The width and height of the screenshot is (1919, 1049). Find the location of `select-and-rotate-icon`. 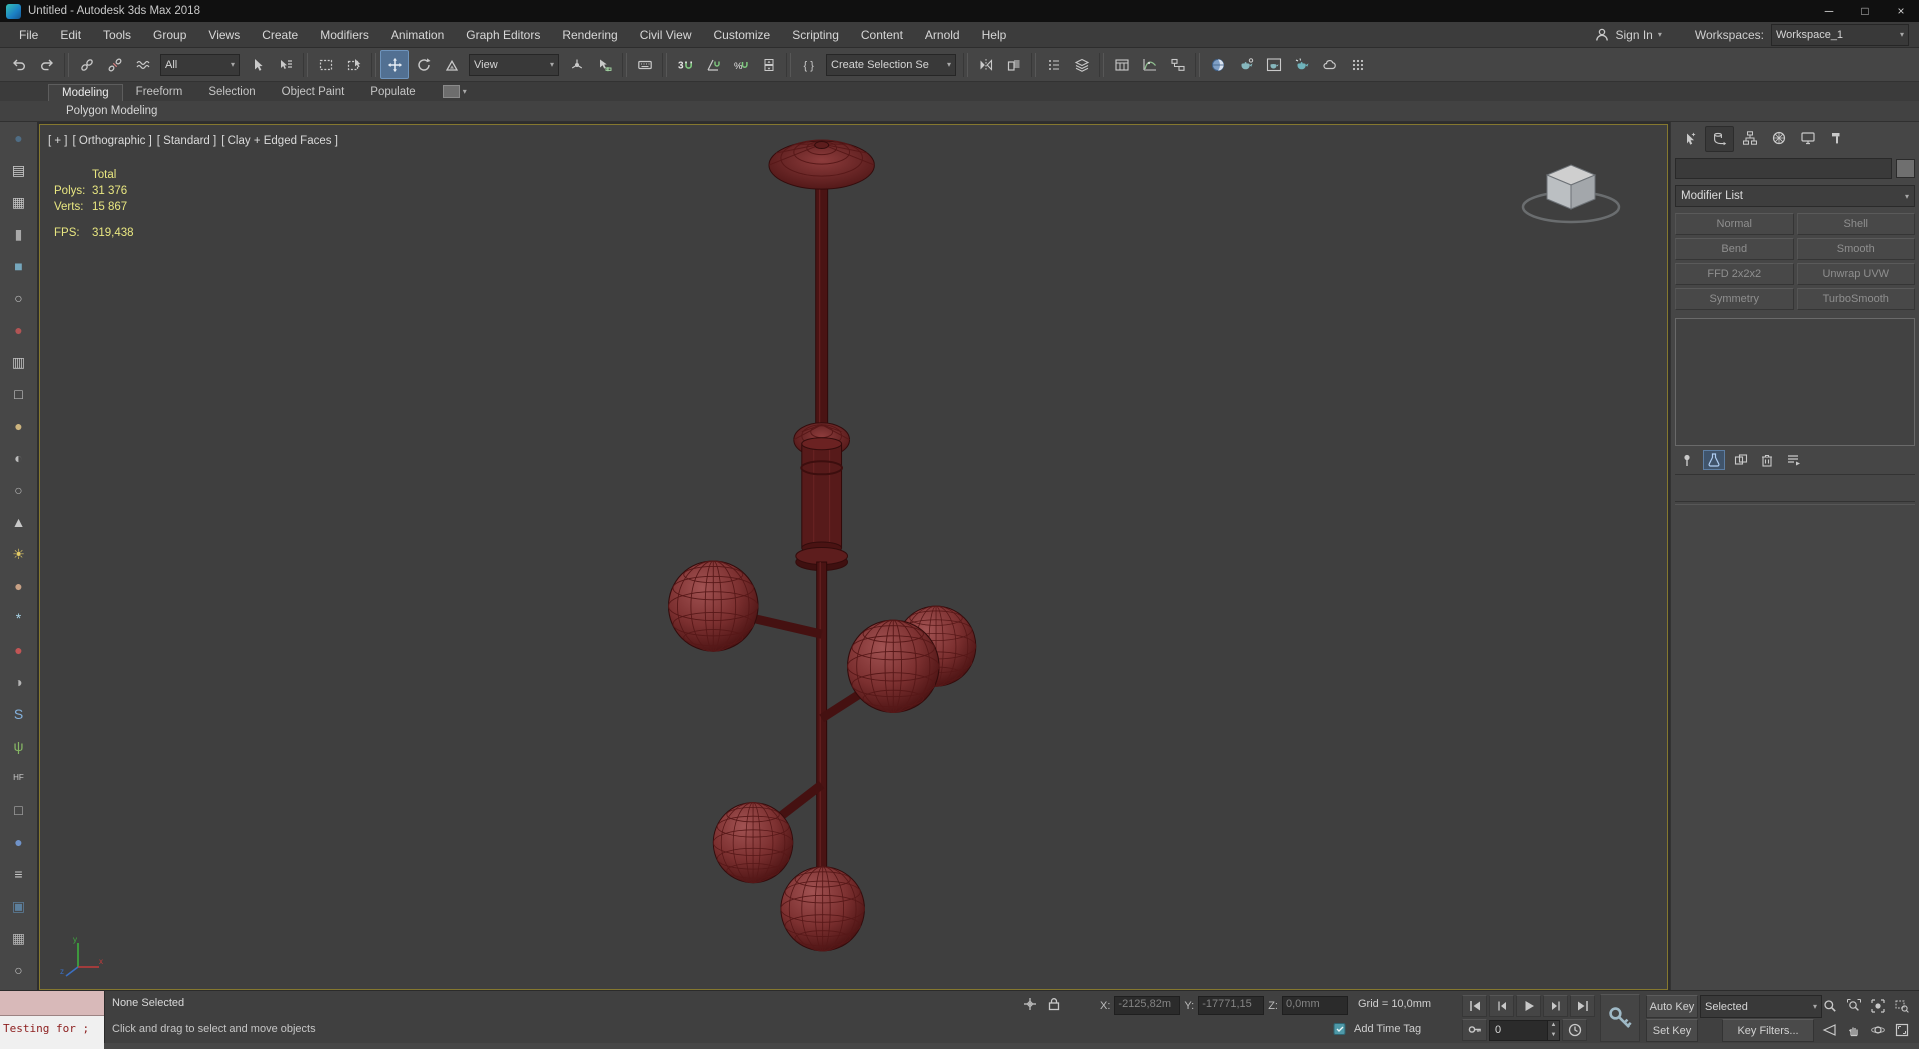

select-and-rotate-icon is located at coordinates (423, 64).